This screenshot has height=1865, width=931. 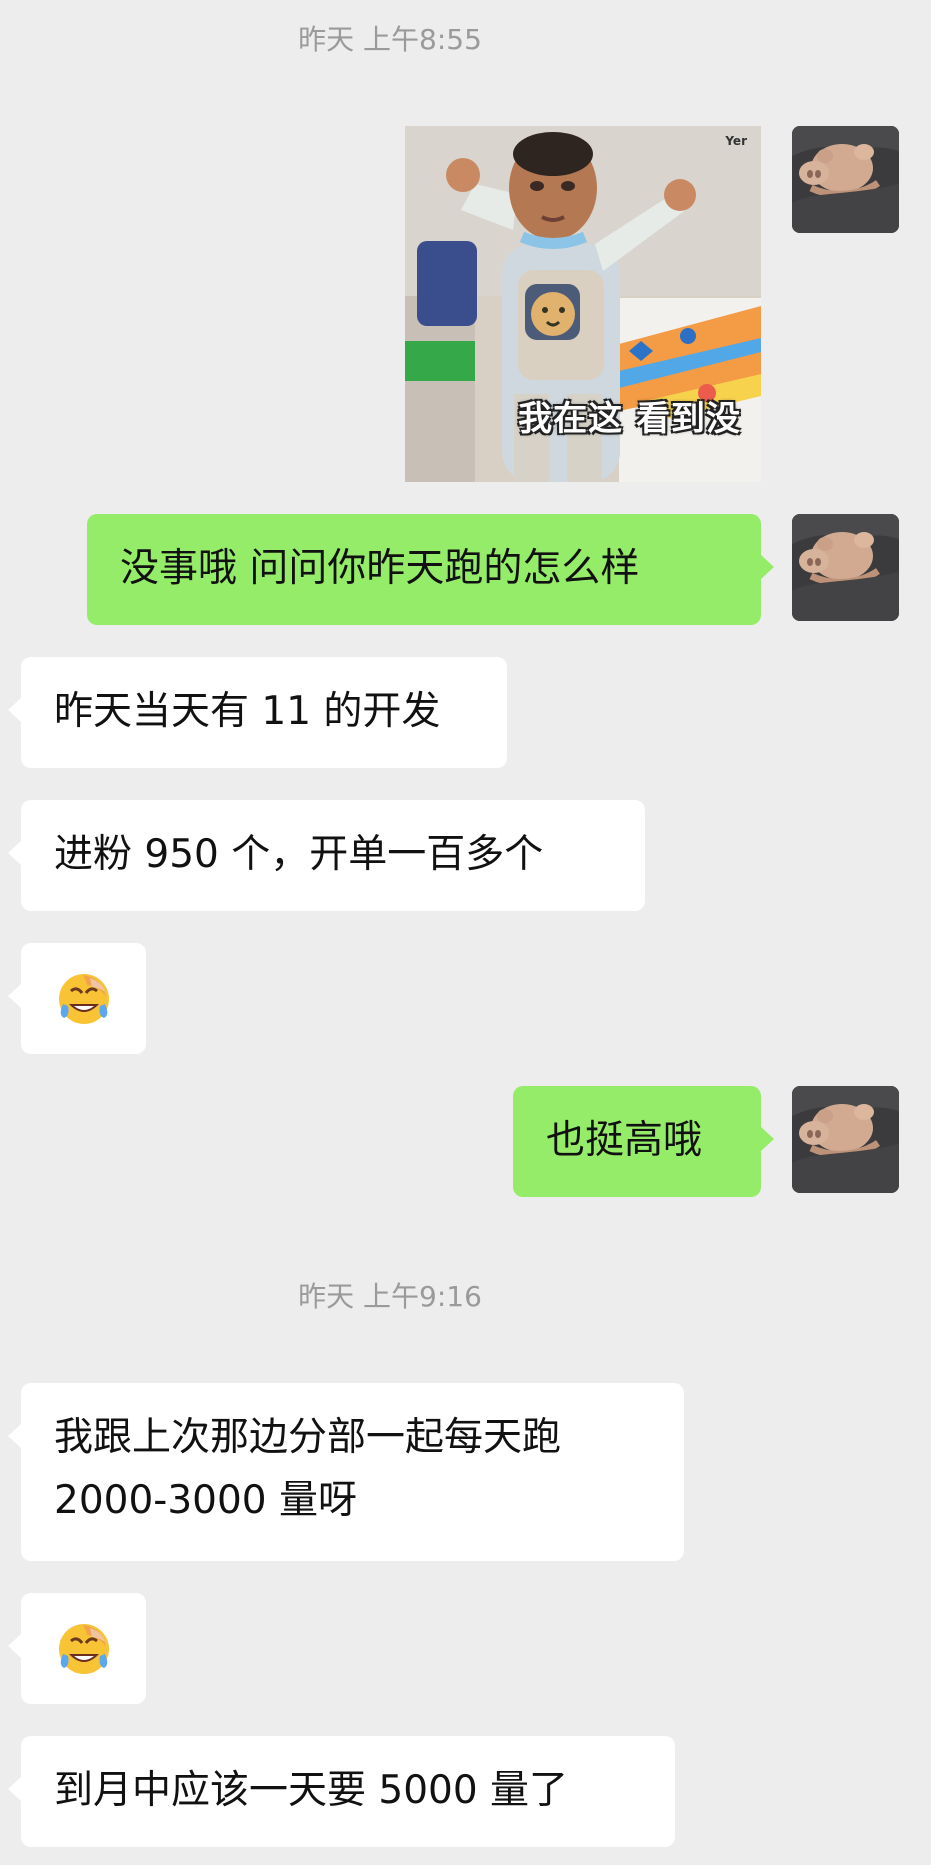 What do you see at coordinates (629, 419) in the screenshot?
I see `sticker-caption: 我在这 看到没` at bounding box center [629, 419].